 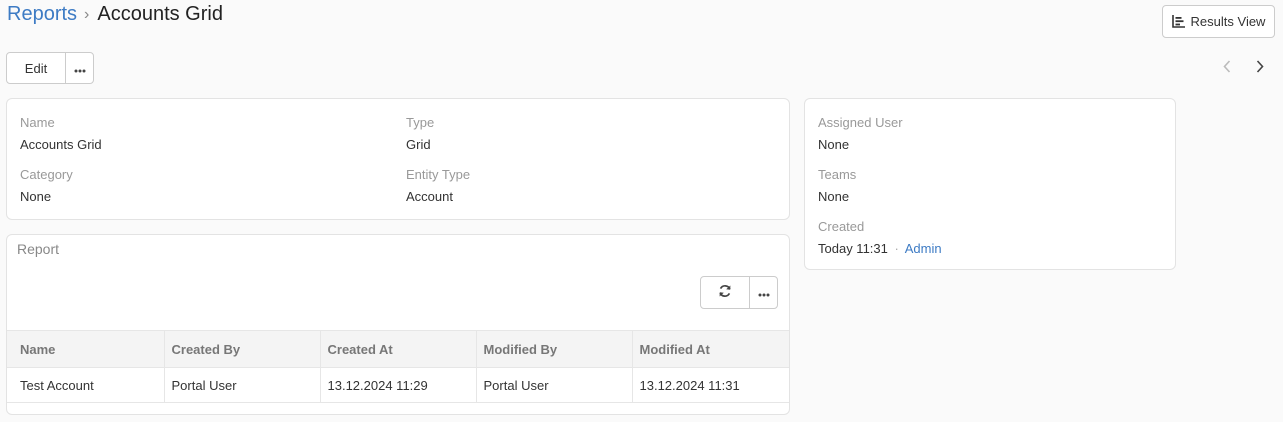 What do you see at coordinates (36, 68) in the screenshot?
I see `edit-button: Edit` at bounding box center [36, 68].